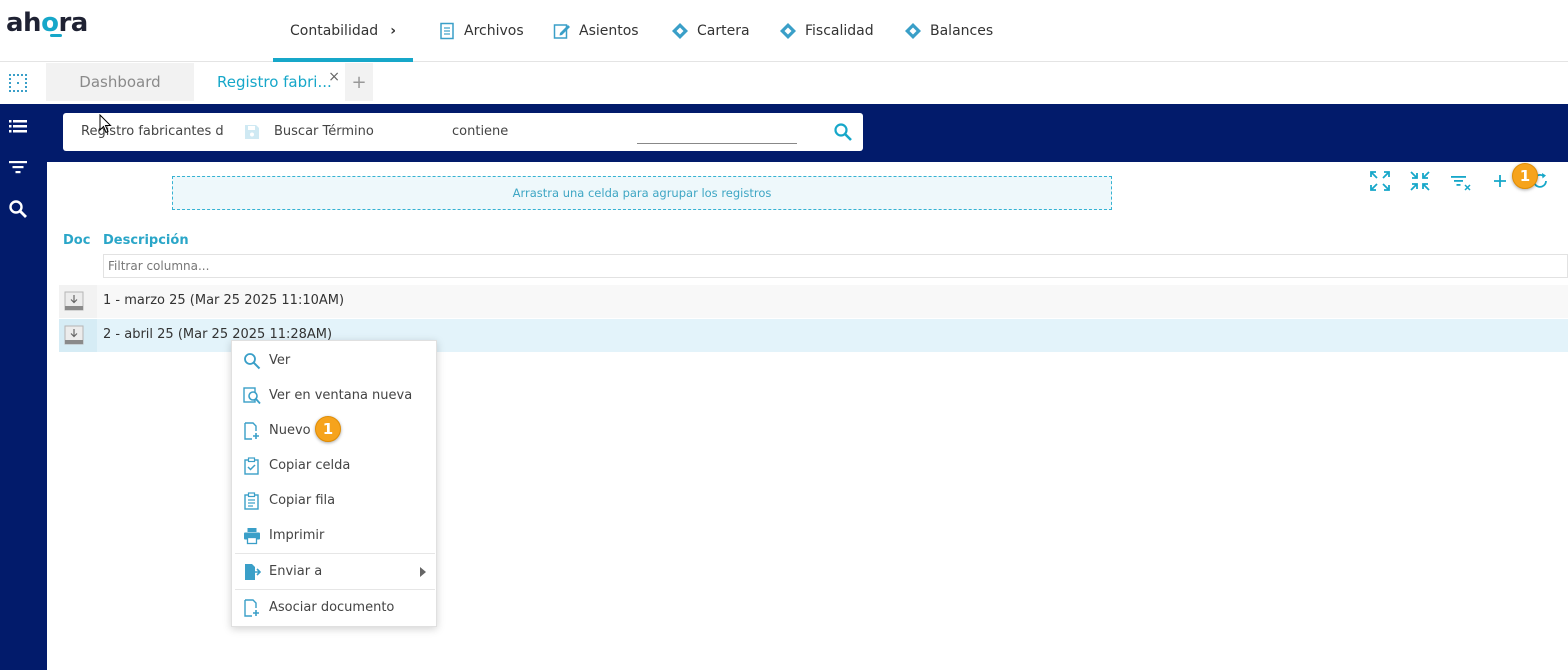 The image size is (1568, 670). I want to click on filter-icon, so click(18, 167).